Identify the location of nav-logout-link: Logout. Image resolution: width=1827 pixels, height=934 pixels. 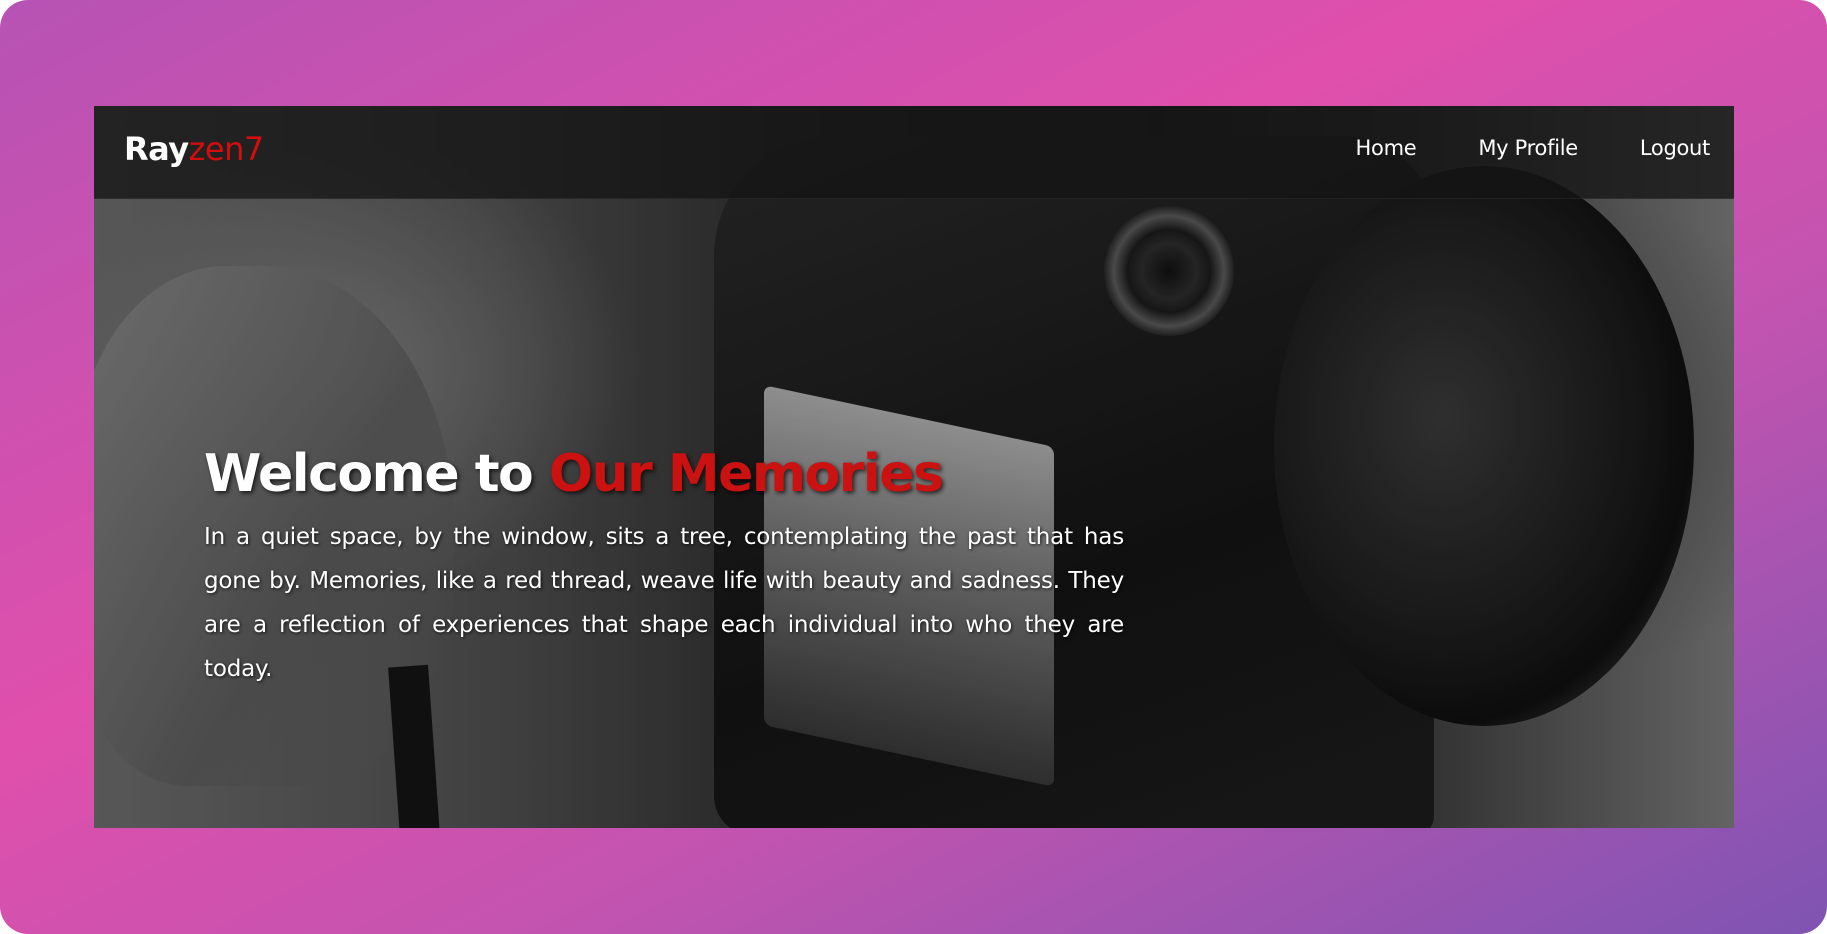
(1675, 148).